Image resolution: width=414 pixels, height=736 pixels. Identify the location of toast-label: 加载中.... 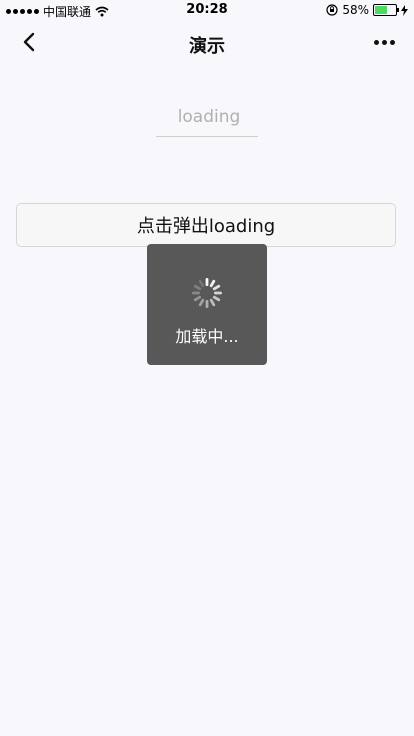
(207, 336).